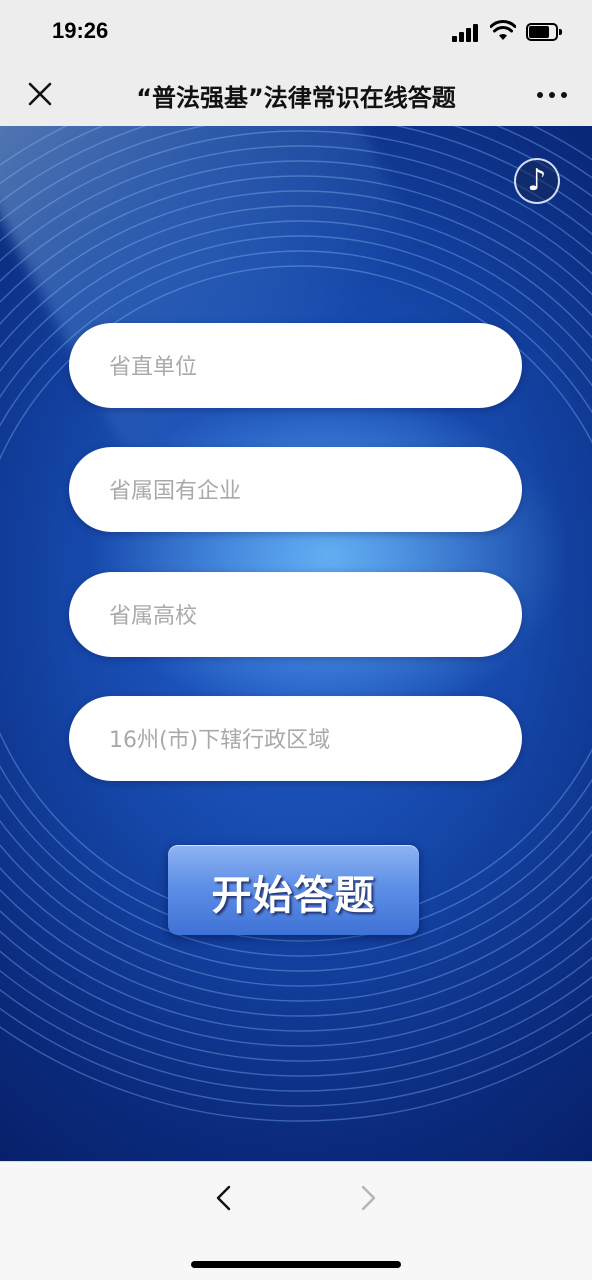  I want to click on option-label: 省属高校, so click(153, 616).